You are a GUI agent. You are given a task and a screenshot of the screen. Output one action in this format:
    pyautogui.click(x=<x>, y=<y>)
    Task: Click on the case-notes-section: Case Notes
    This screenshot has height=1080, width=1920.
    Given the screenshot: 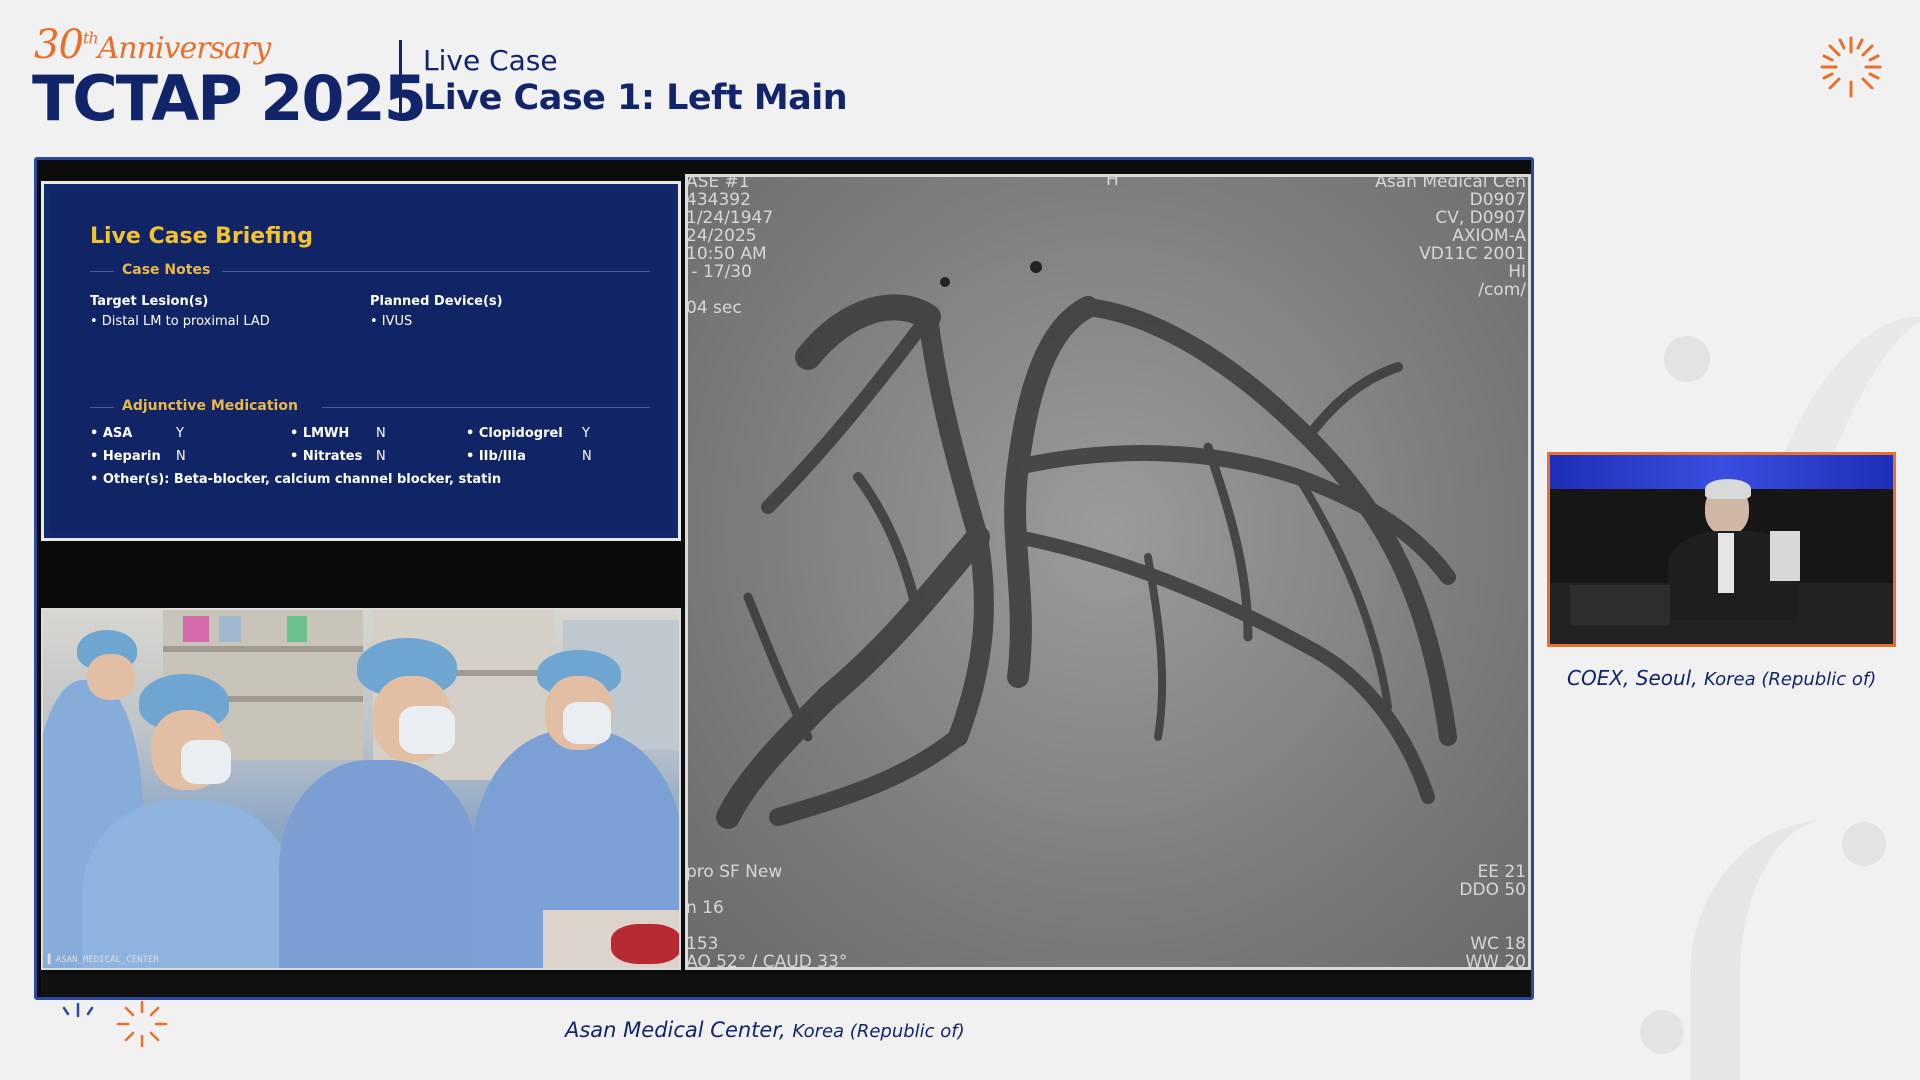 What is the action you would take?
    pyautogui.click(x=370, y=271)
    